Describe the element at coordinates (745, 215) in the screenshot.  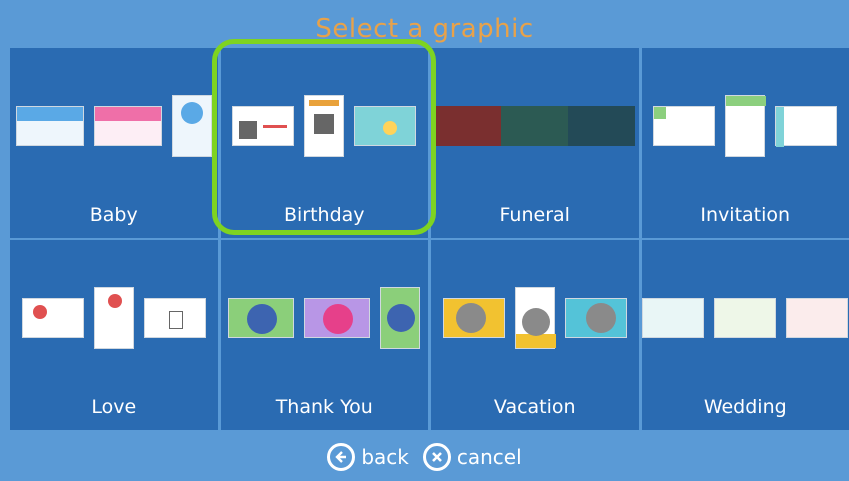
I see `category-label: Invitation` at that location.